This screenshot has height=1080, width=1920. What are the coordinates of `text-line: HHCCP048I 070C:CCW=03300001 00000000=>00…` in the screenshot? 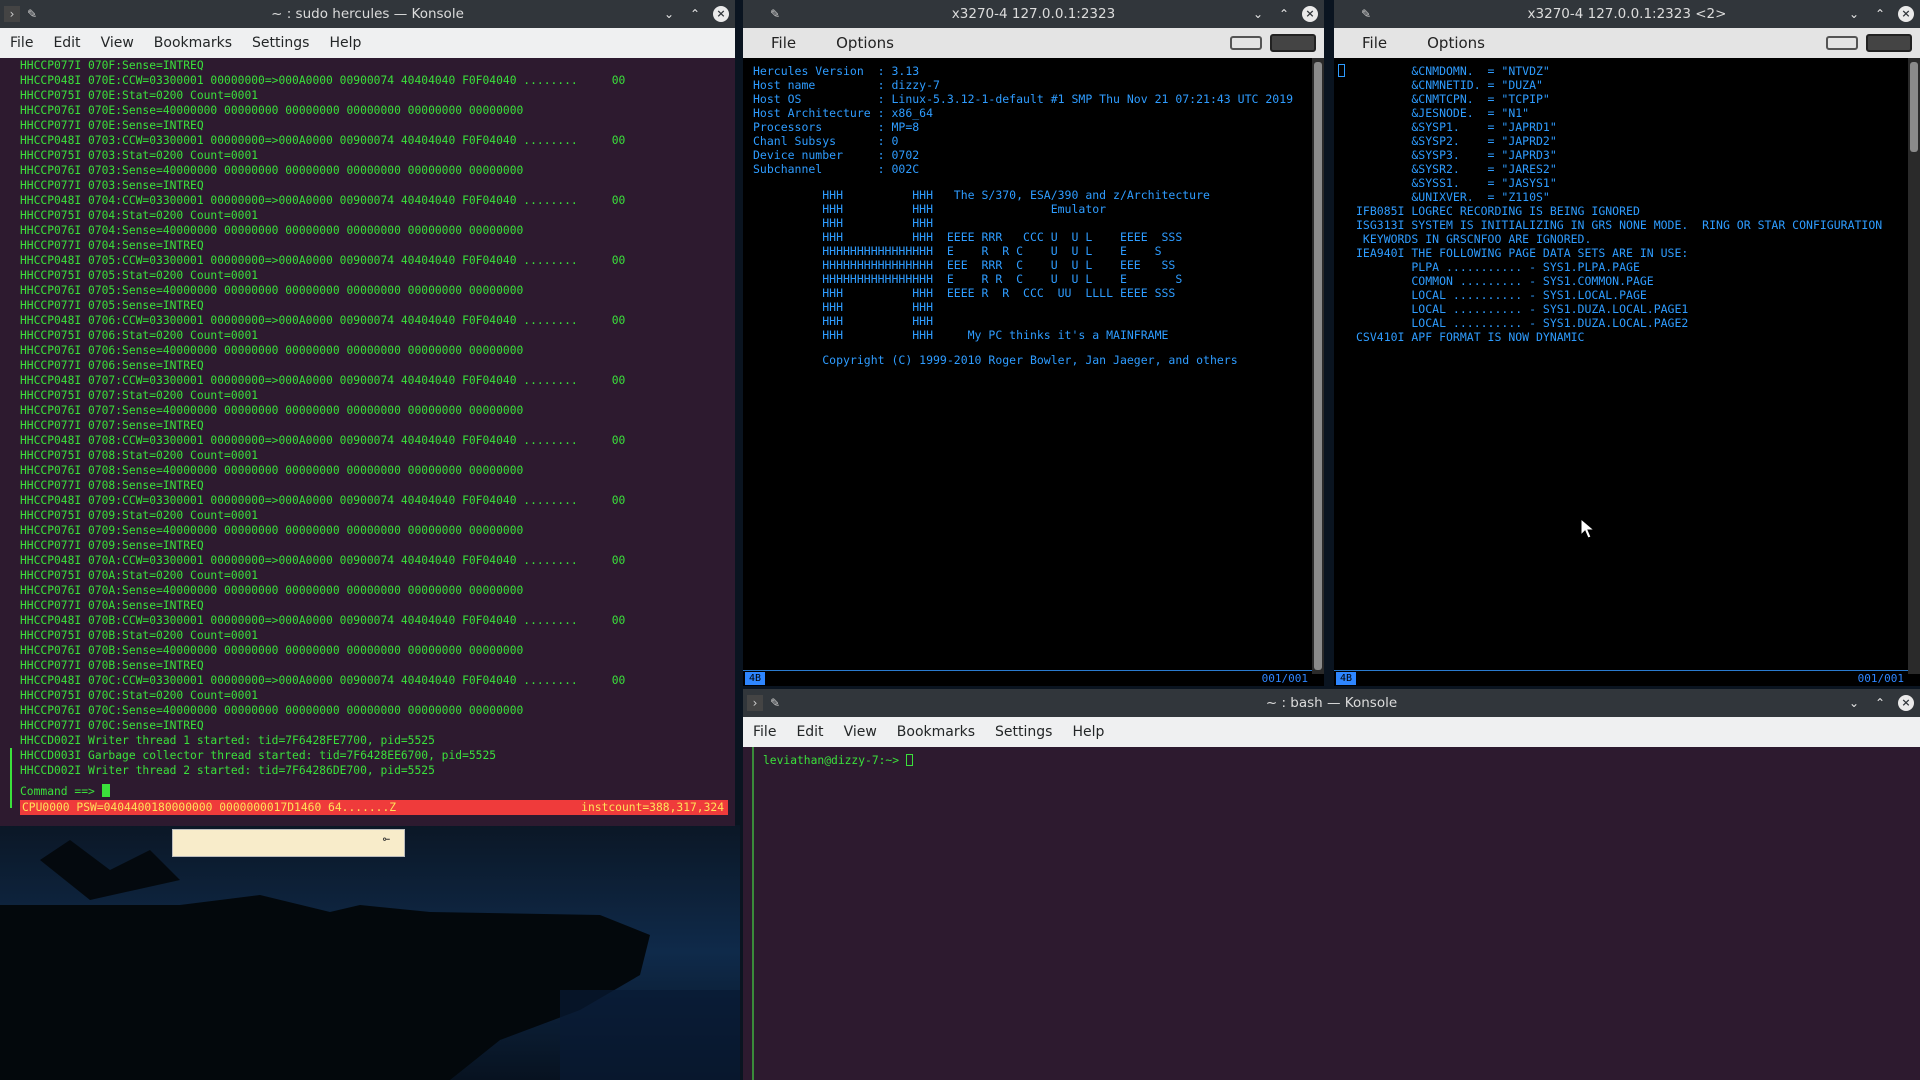 It's located at (323, 680).